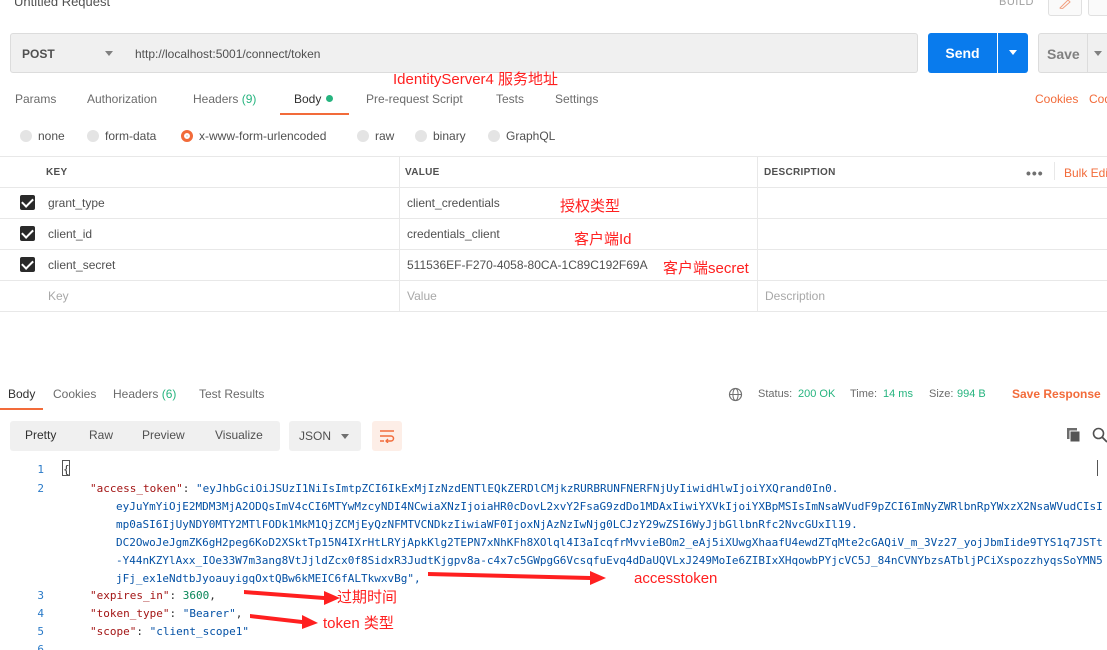  I want to click on annotation-arrows, so click(425, 600).